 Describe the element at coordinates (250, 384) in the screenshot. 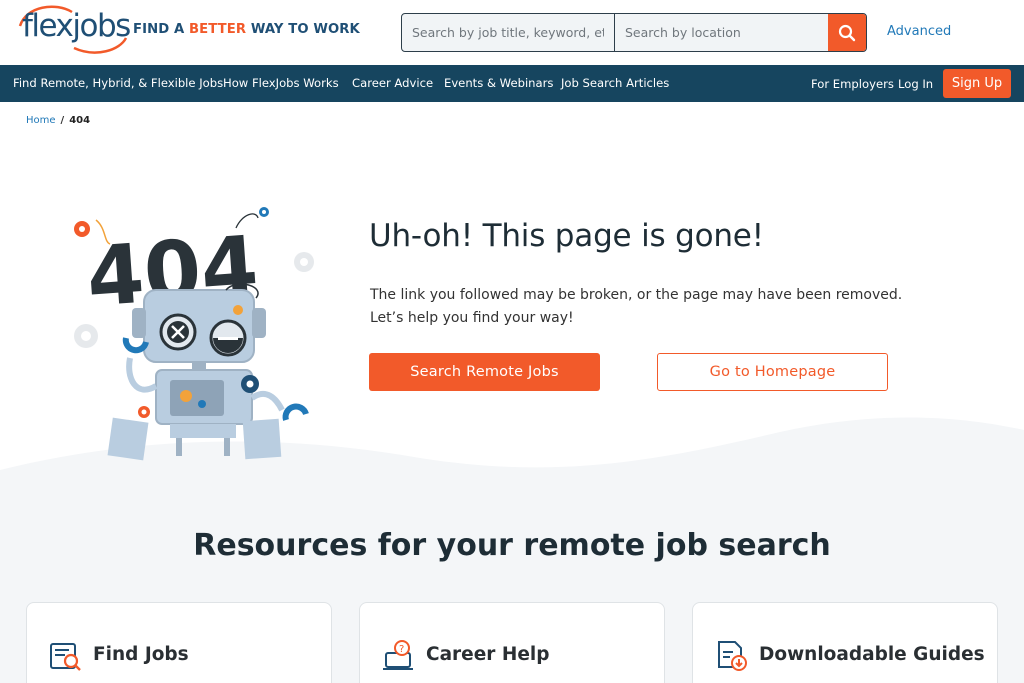

I see `dark-blue-gear-icon` at that location.